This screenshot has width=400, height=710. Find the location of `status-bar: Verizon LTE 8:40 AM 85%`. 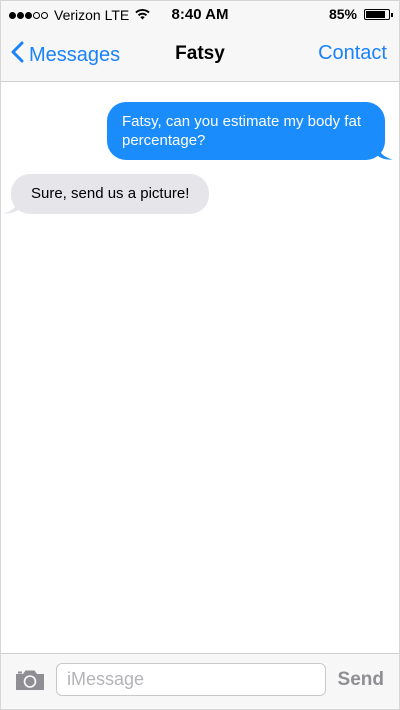

status-bar: Verizon LTE 8:40 AM 85% is located at coordinates (200, 15).